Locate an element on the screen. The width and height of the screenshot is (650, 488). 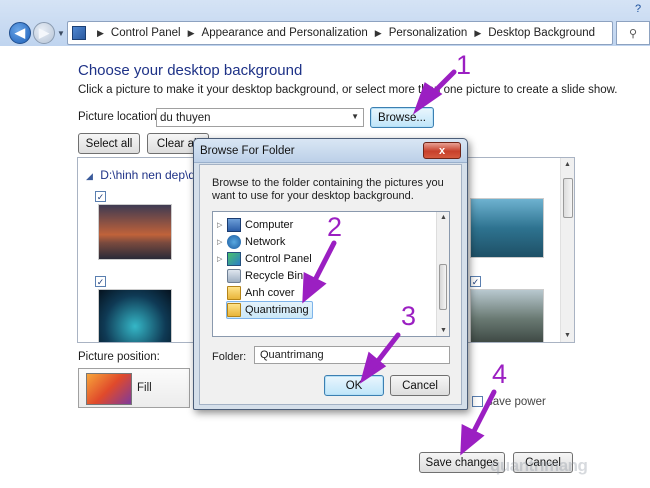
annotation-1: 1 is located at coordinates (464, 65).